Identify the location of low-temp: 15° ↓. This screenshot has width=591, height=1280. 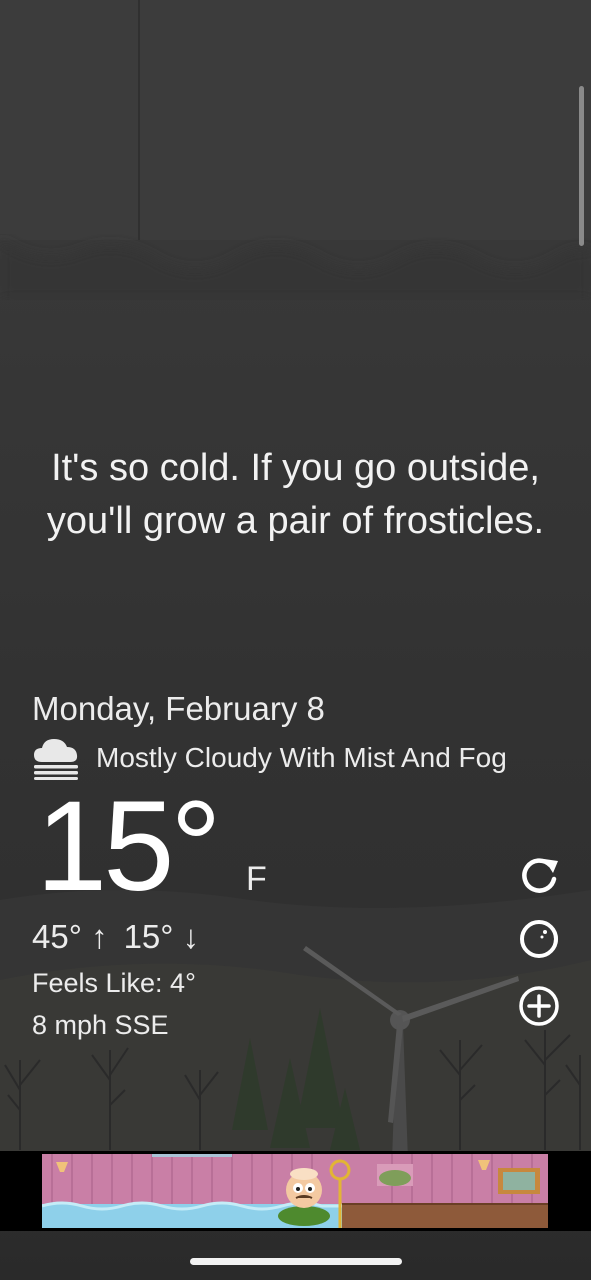
(161, 936).